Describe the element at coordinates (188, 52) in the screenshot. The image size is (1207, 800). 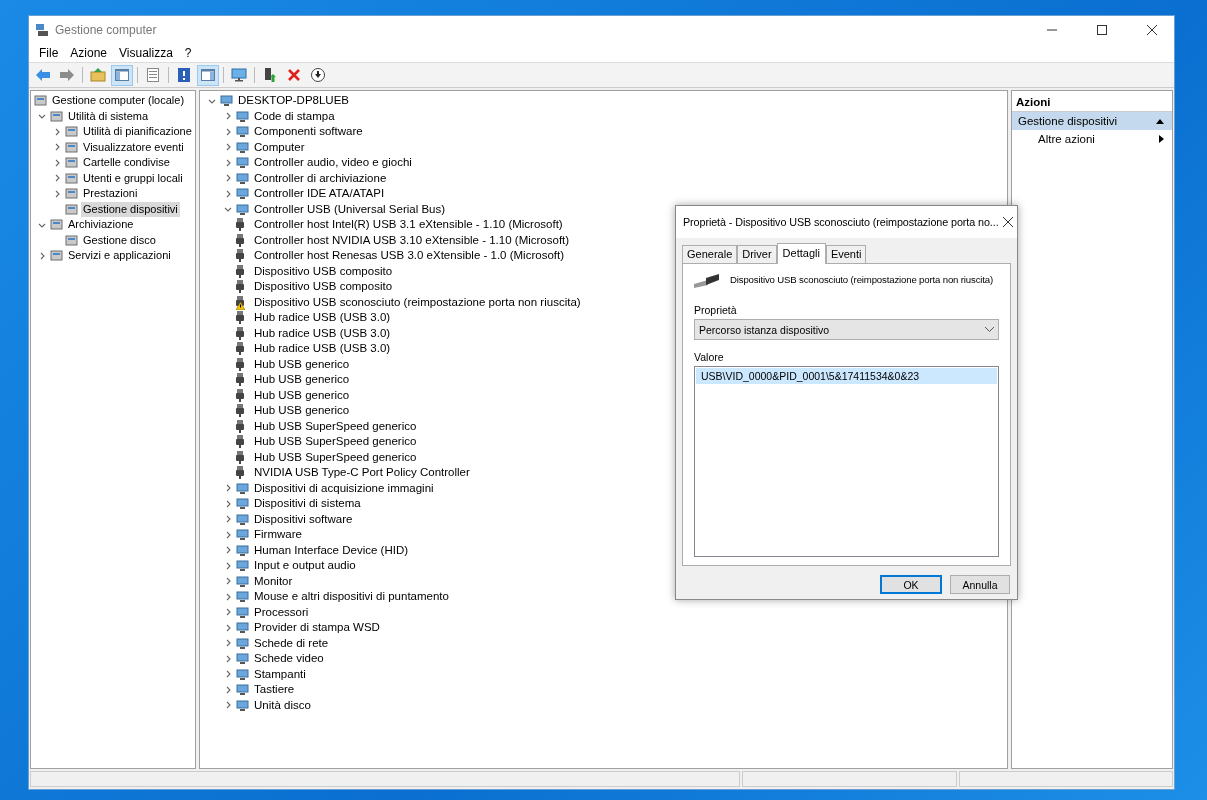
I see `menu-item: ?` at that location.